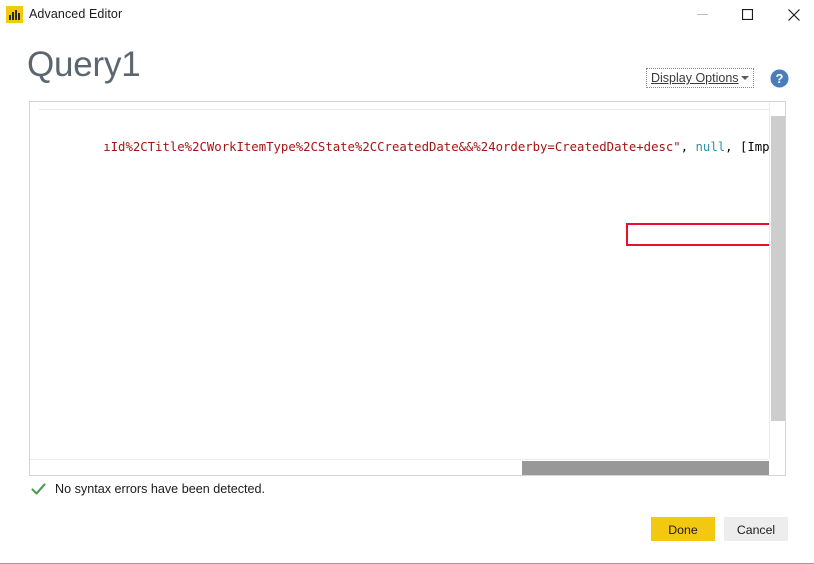 The image size is (814, 564). I want to click on maximize-icon, so click(747, 14).